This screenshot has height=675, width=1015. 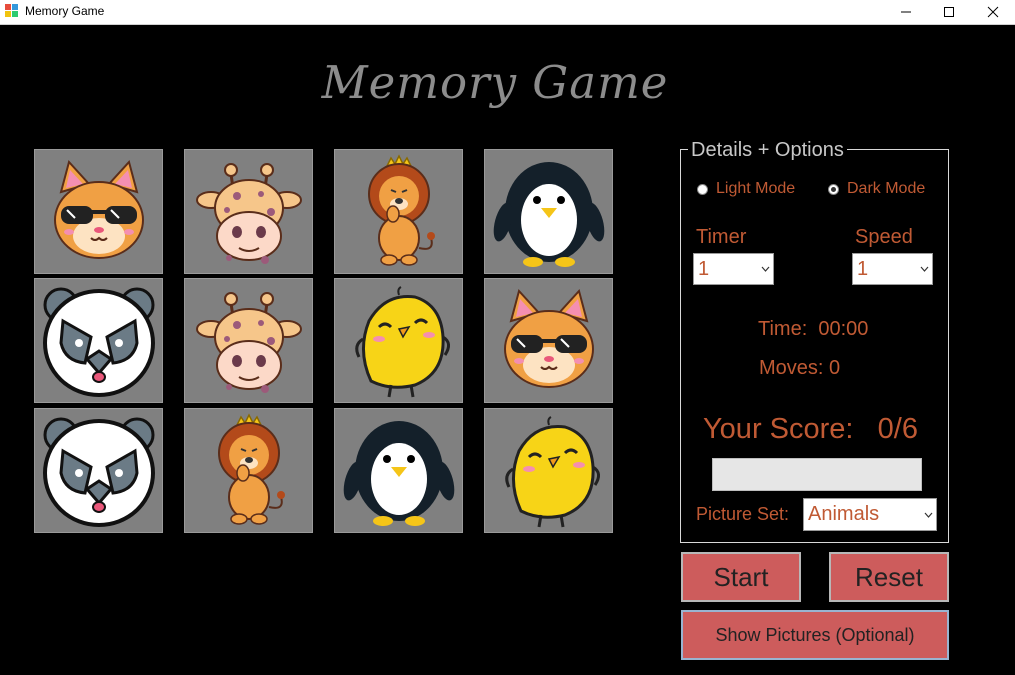 I want to click on picture-set-select: Animals, so click(x=870, y=514).